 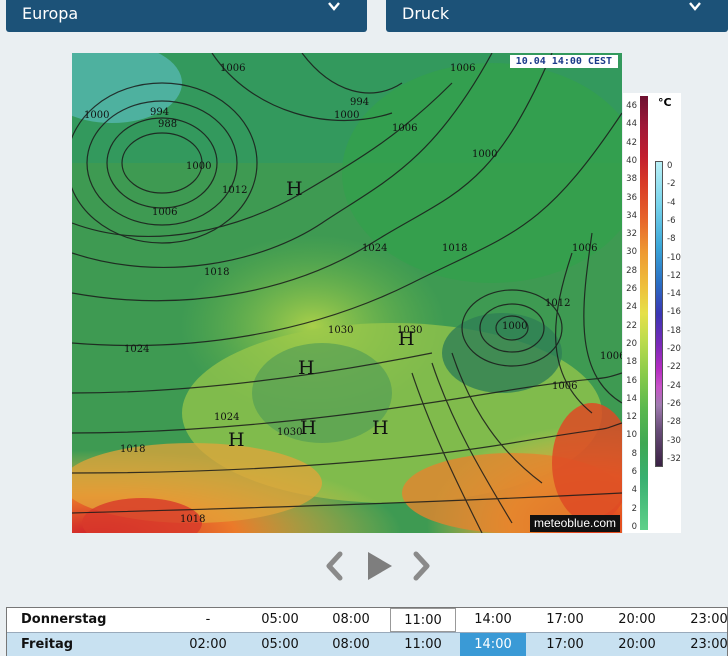 What do you see at coordinates (631, 179) in the screenshot?
I see `legend-tick: 38` at bounding box center [631, 179].